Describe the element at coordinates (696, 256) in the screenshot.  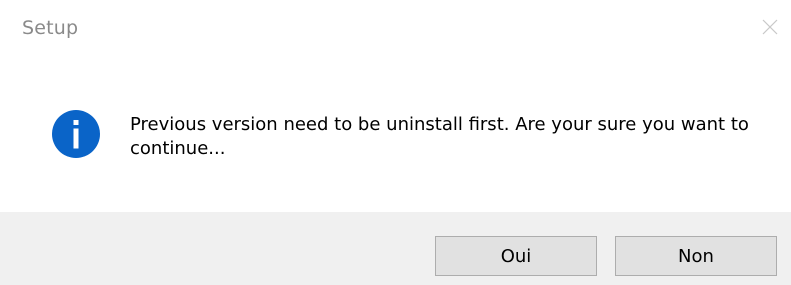
I see `no-button: Non` at that location.